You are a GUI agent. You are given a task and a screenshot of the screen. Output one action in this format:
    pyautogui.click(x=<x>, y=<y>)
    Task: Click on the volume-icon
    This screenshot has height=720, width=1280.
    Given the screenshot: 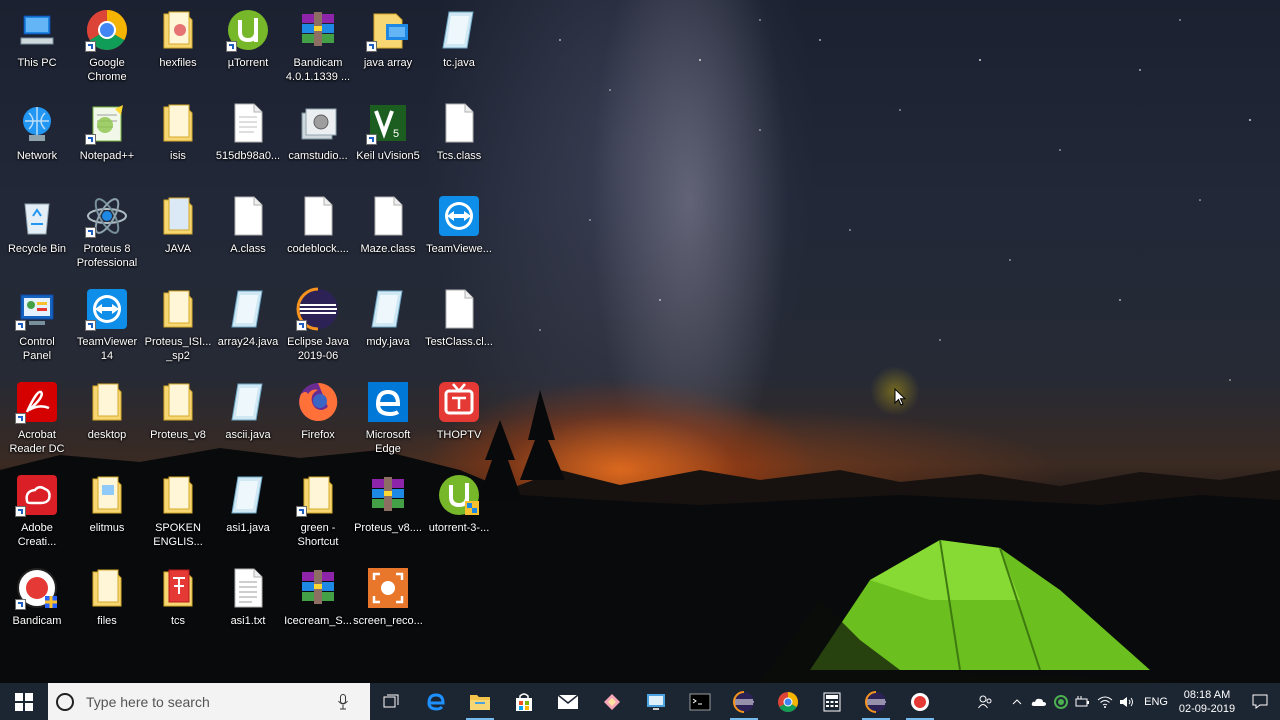 What is the action you would take?
    pyautogui.click(x=1127, y=701)
    